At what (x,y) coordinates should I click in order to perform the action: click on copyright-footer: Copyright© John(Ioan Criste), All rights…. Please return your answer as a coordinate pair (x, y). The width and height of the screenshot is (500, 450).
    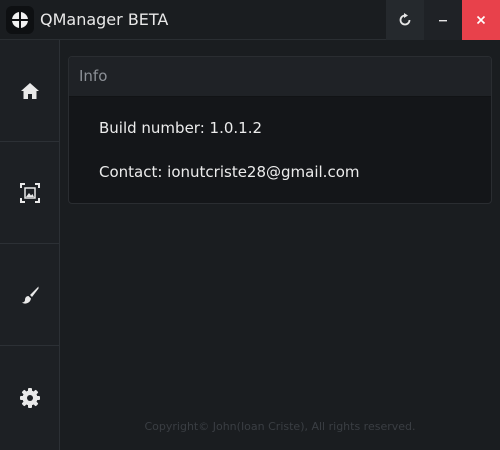
    Looking at the image, I should click on (280, 426).